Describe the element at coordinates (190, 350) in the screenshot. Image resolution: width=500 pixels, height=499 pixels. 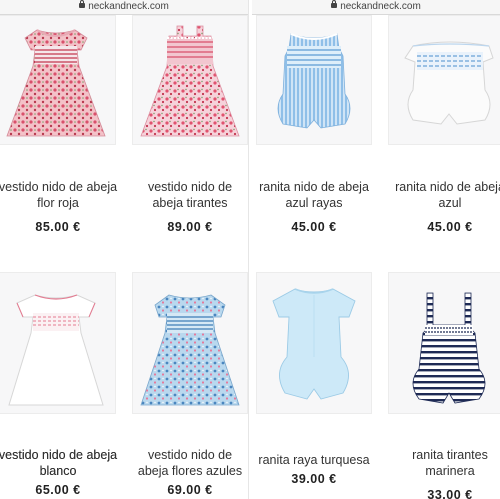
I see `blue-floral-dress-icon` at that location.